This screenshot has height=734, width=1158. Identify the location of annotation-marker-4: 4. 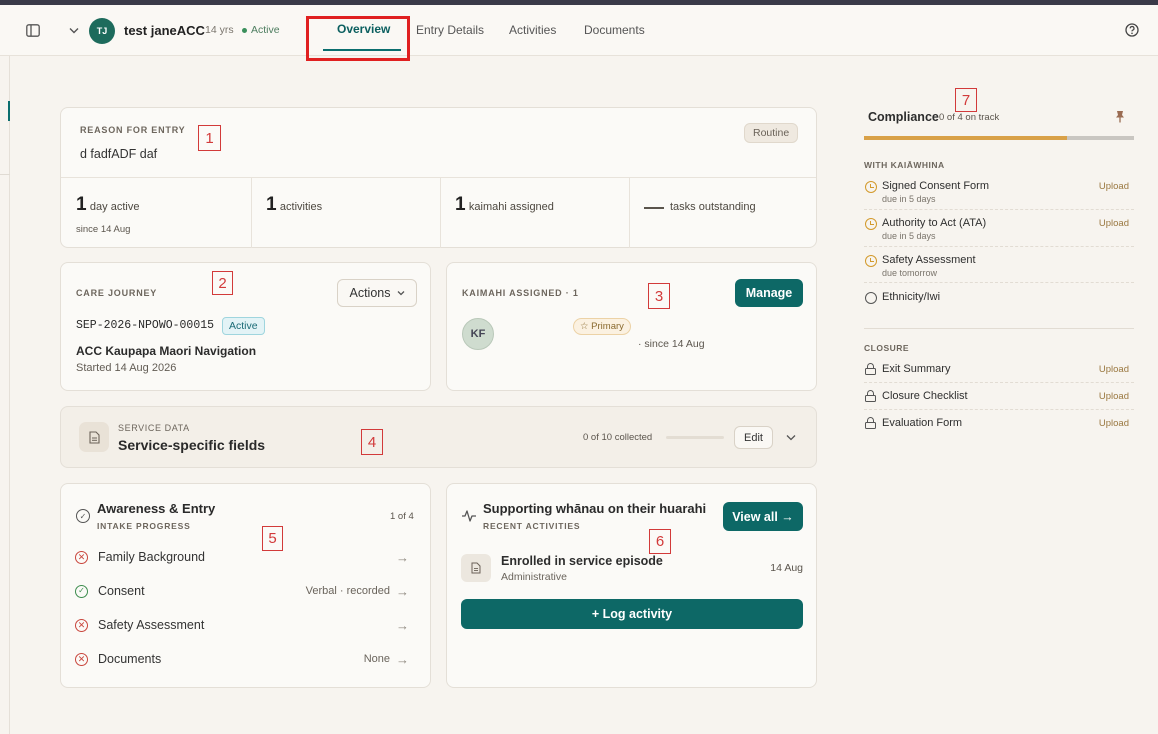
(372, 442).